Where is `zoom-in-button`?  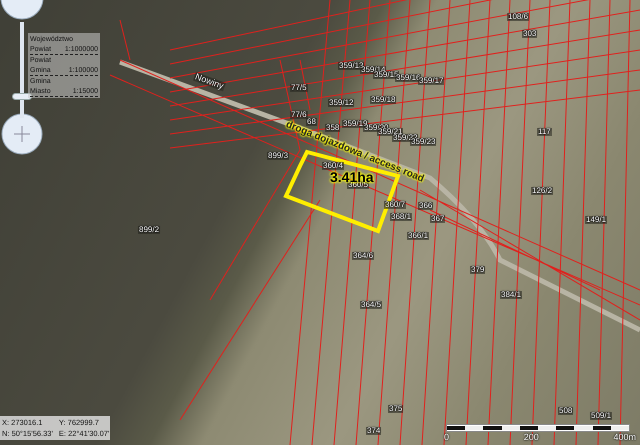
zoom-in-button is located at coordinates (22, 134).